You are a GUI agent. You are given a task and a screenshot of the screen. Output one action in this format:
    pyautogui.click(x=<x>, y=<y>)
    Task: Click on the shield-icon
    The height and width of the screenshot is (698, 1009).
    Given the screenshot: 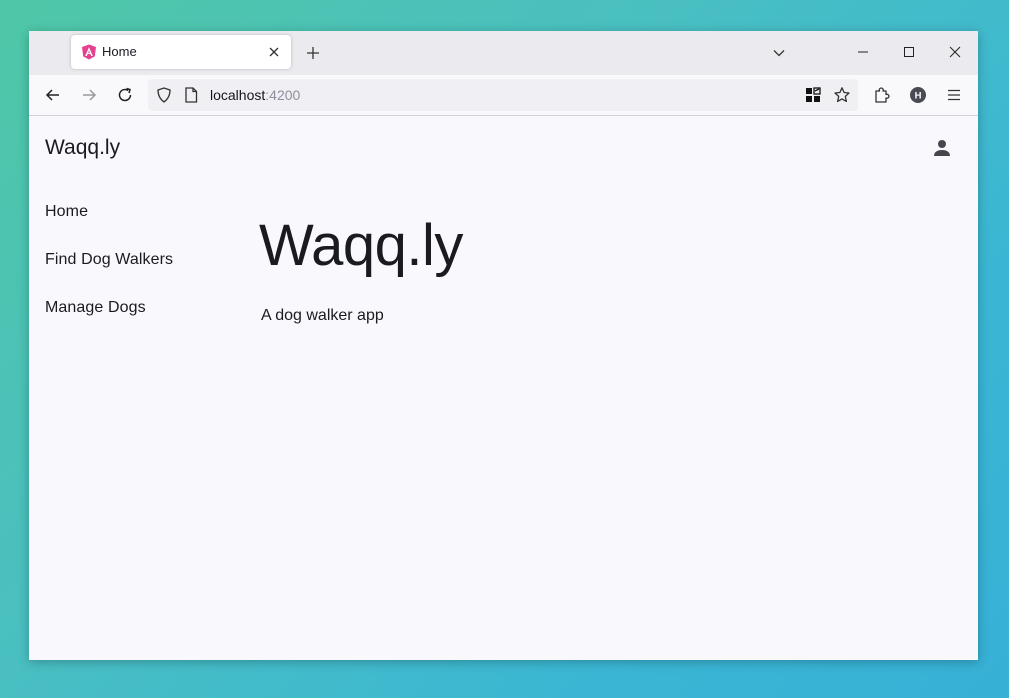 What is the action you would take?
    pyautogui.click(x=164, y=95)
    